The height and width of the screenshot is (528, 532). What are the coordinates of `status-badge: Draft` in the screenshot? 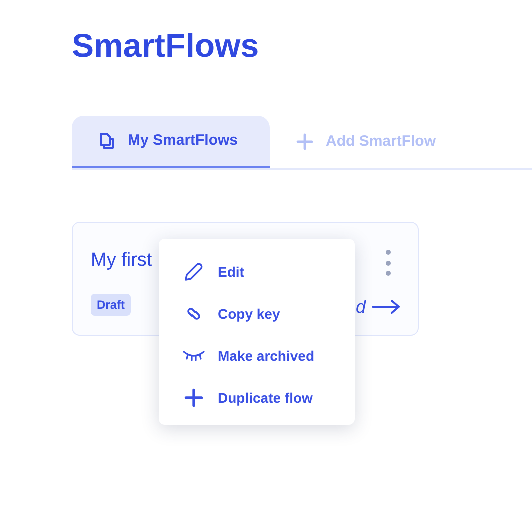 It's located at (111, 305).